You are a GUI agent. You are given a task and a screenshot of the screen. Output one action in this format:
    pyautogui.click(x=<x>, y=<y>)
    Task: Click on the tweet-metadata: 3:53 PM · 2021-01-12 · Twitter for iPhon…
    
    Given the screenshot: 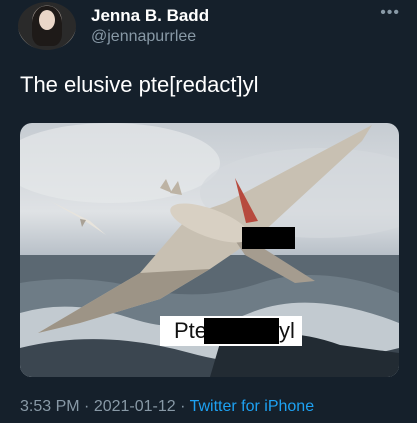 What is the action you would take?
    pyautogui.click(x=167, y=407)
    